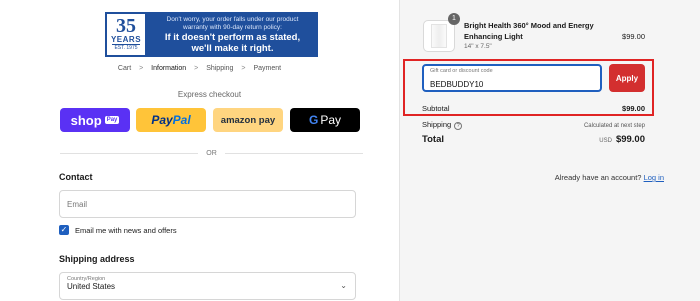 This screenshot has width=700, height=301. What do you see at coordinates (97, 259) in the screenshot?
I see `shipping-address-heading: Shipping address` at bounding box center [97, 259].